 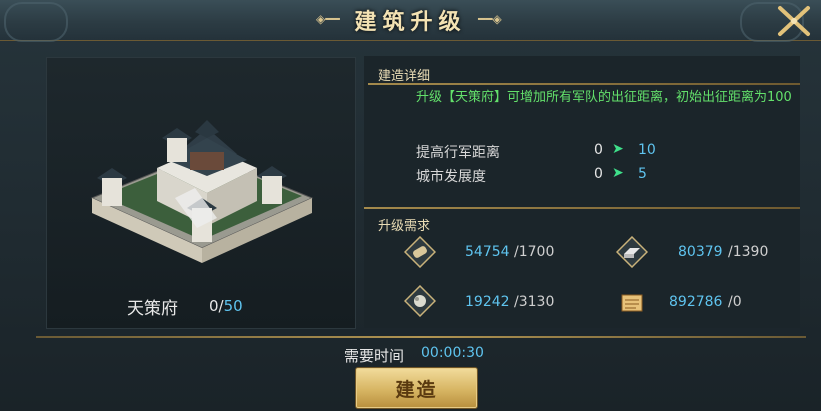 What do you see at coordinates (420, 252) in the screenshot?
I see `wood-scroll-icon` at bounding box center [420, 252].